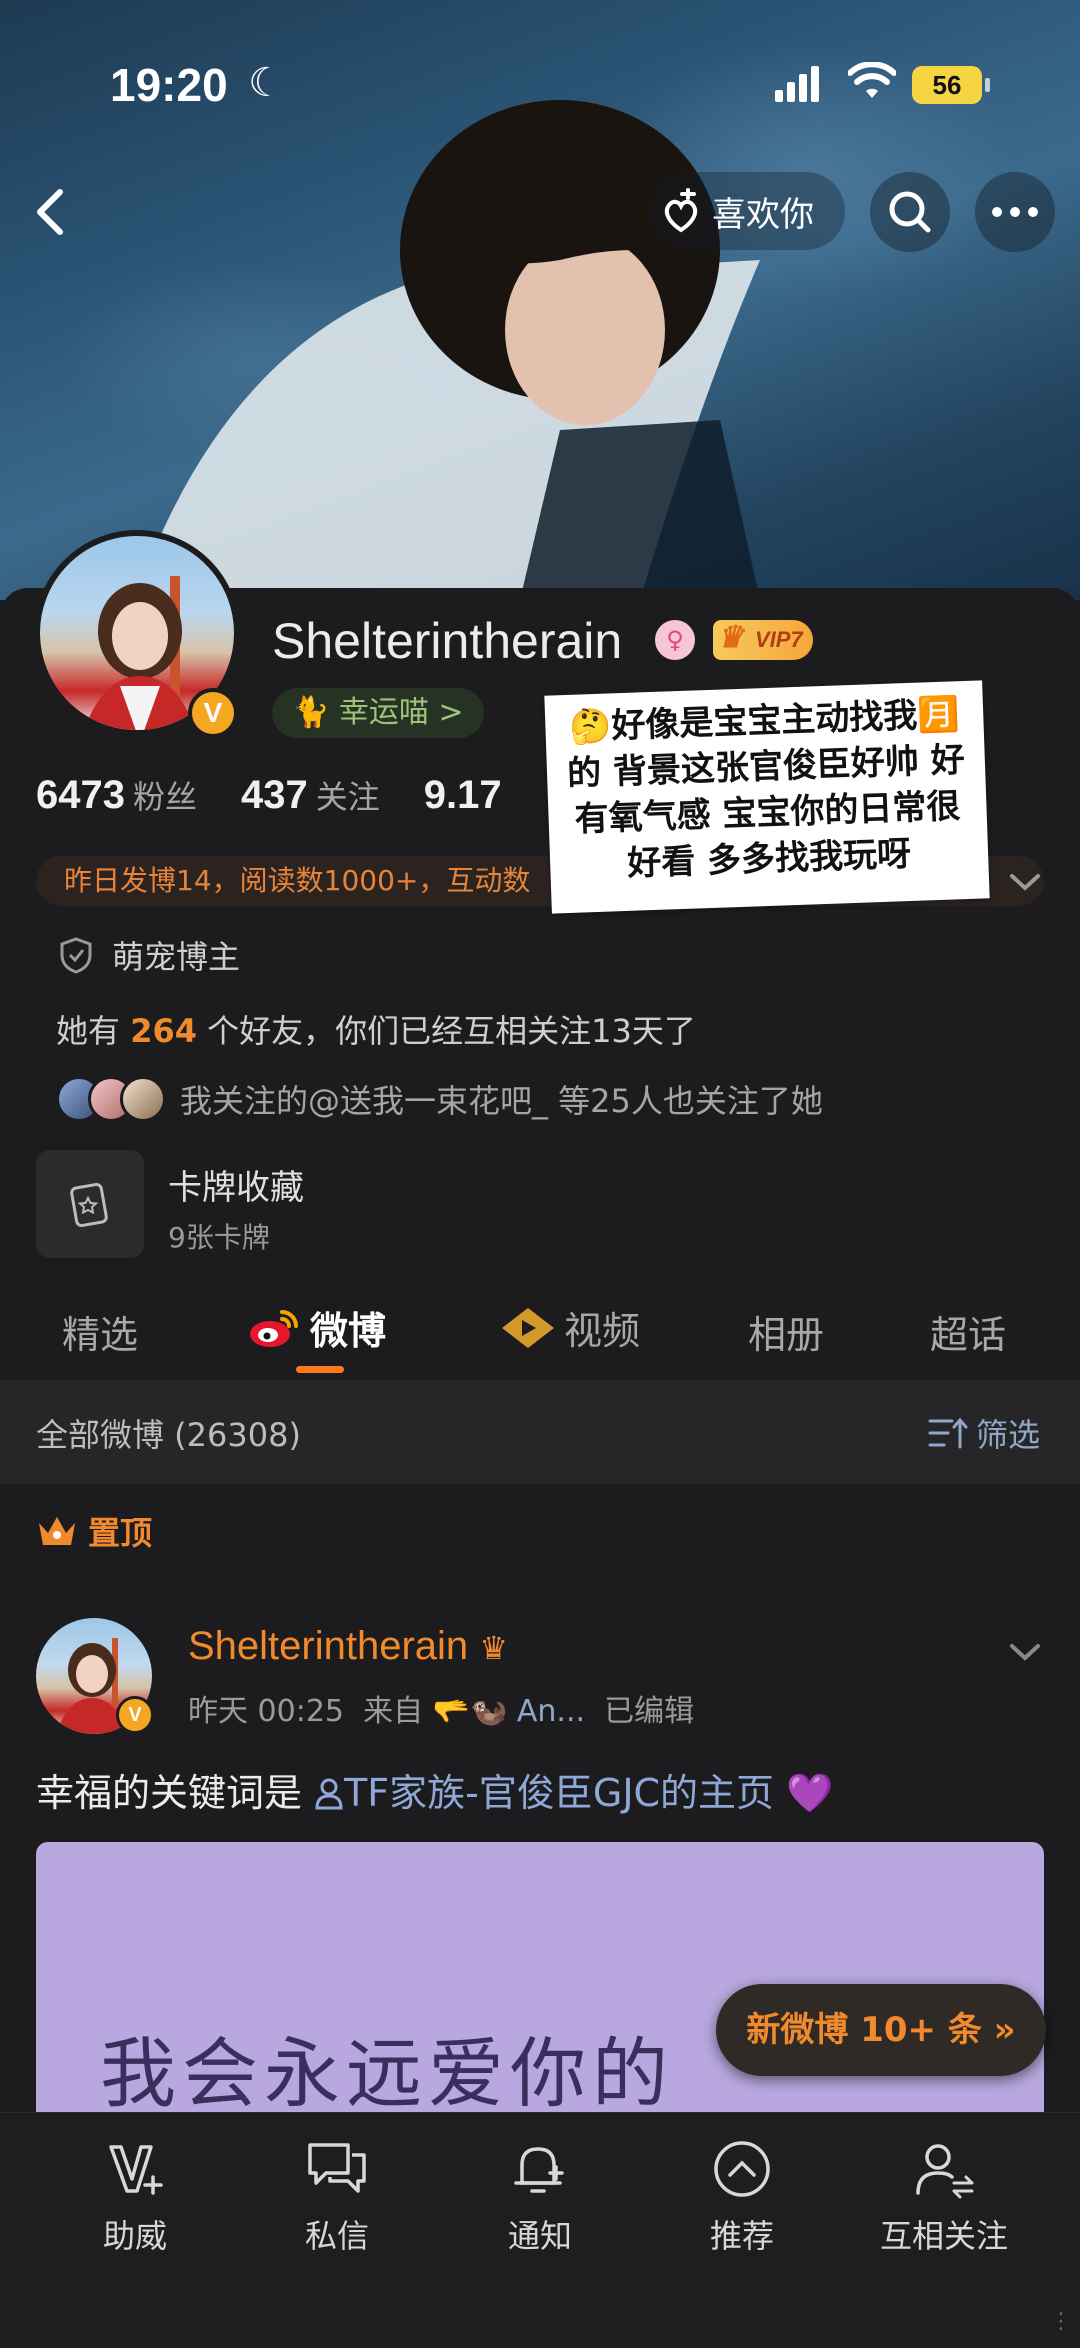 This screenshot has width=1080, height=2348. I want to click on tab-supertopic-label: 超话, so click(968, 1335).